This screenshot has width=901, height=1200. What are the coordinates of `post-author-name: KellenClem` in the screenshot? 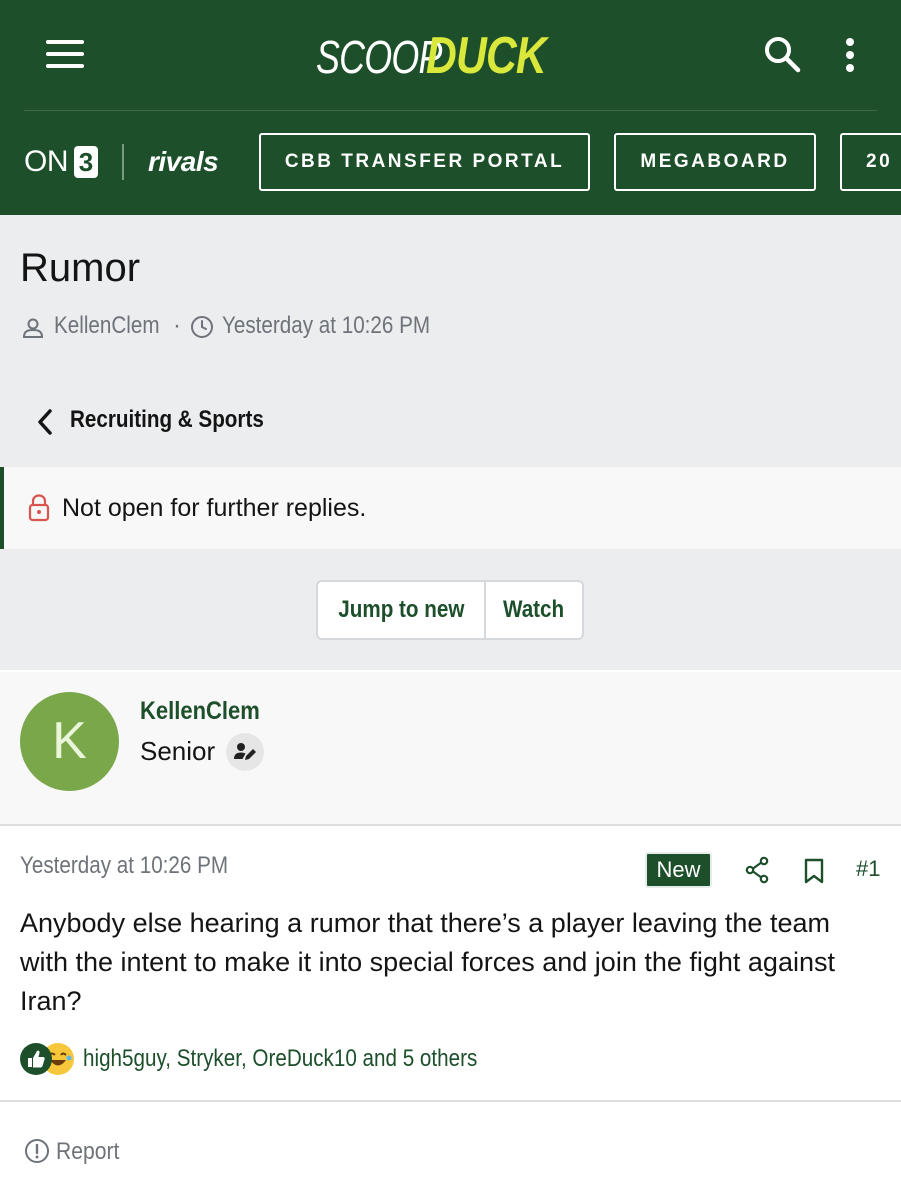 It's located at (200, 711).